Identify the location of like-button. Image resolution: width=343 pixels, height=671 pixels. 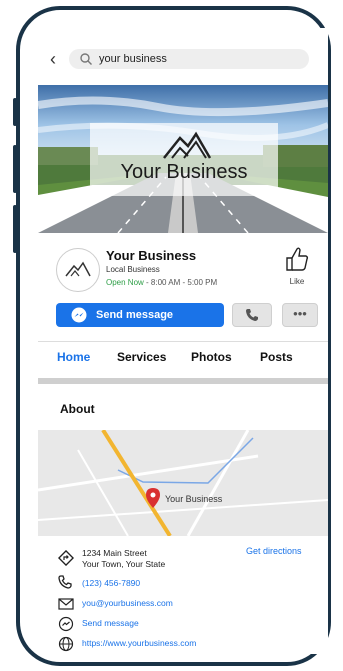
(297, 261).